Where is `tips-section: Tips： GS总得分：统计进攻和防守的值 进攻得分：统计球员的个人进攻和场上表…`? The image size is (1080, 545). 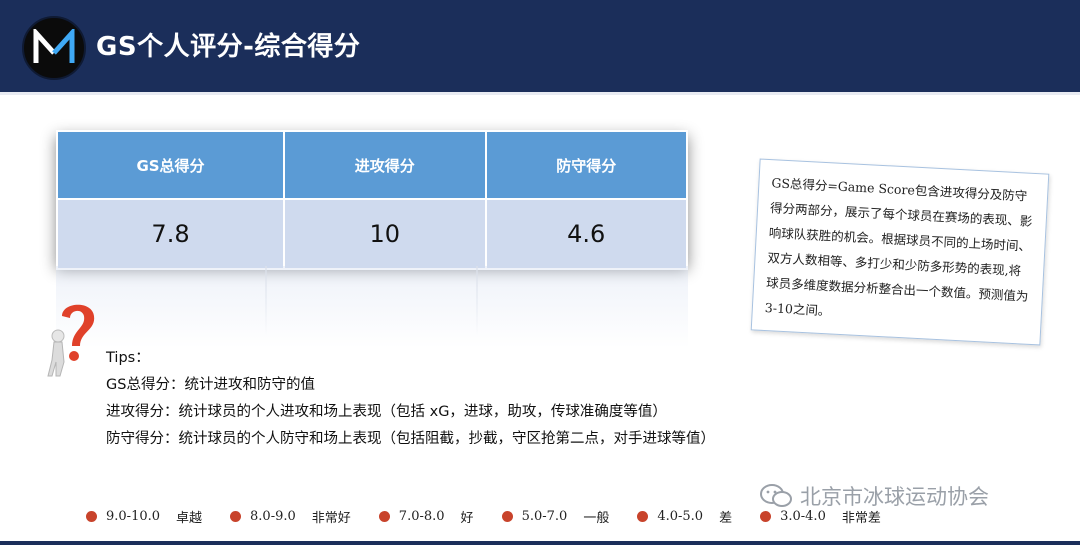
tips-section: Tips： GS总得分：统计进攻和防守的值 进攻得分：统计球员的个人进攻和场上表… is located at coordinates (410, 399).